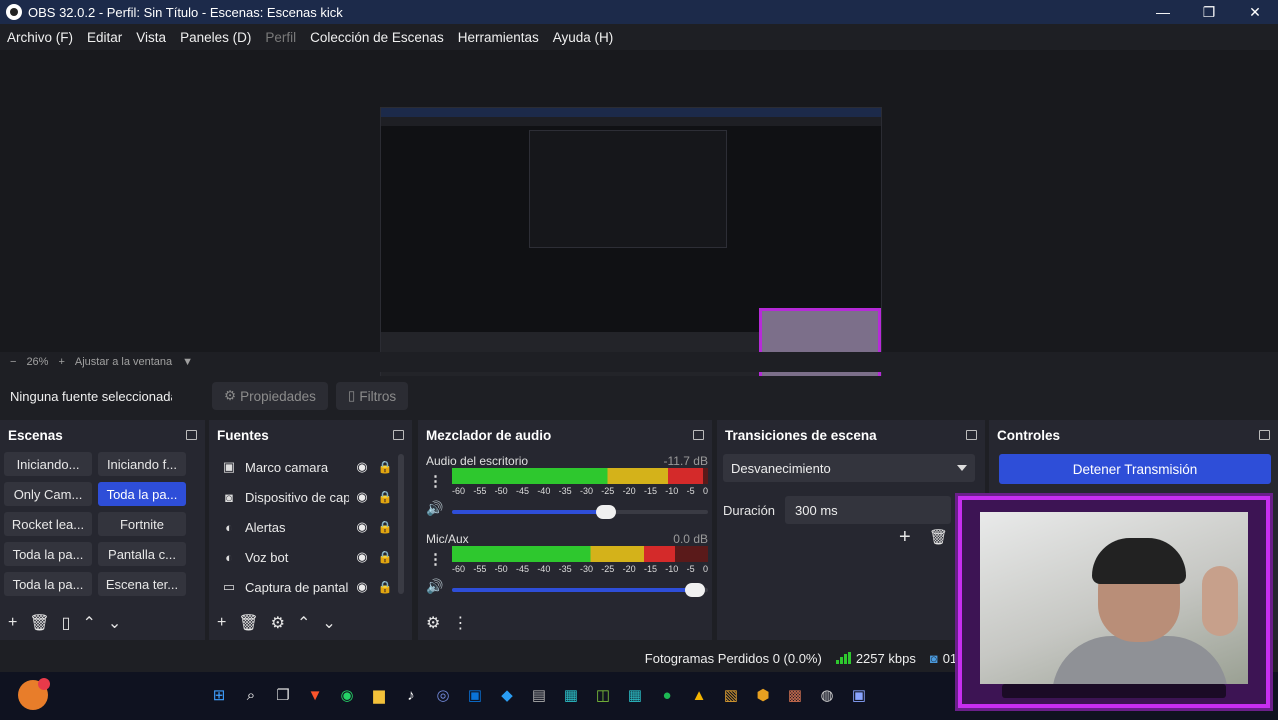 The image size is (1278, 720). Describe the element at coordinates (151, 37) in the screenshot. I see `menu-vista: Vista` at that location.